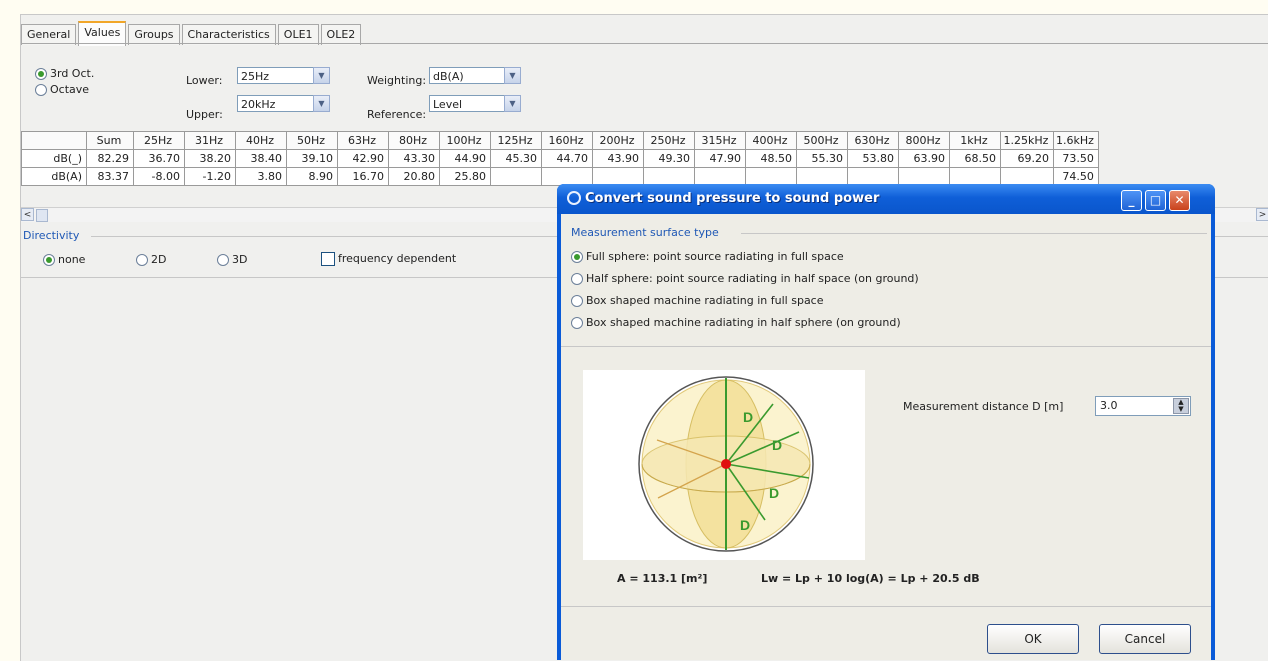 The height and width of the screenshot is (661, 1268). I want to click on table-cell: 39.10, so click(312, 158).